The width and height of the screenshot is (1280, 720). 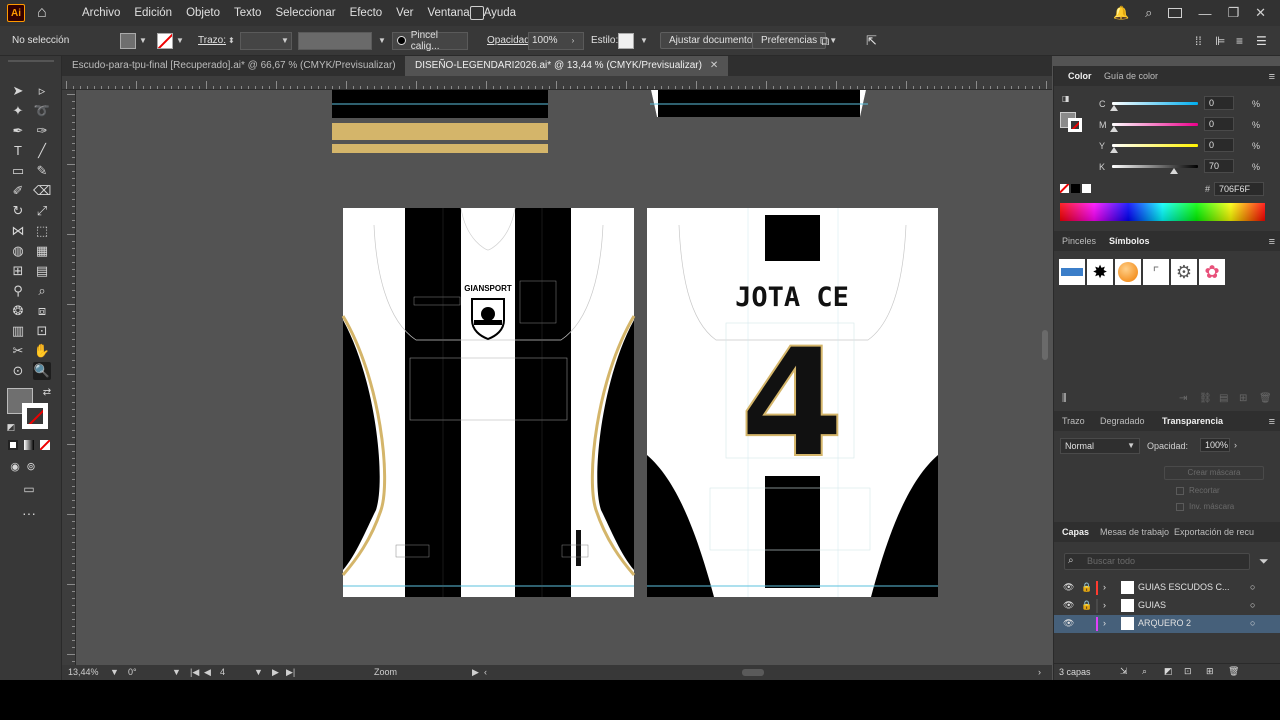 I want to click on next-artboard-icon: ▶, so click(x=275, y=672).